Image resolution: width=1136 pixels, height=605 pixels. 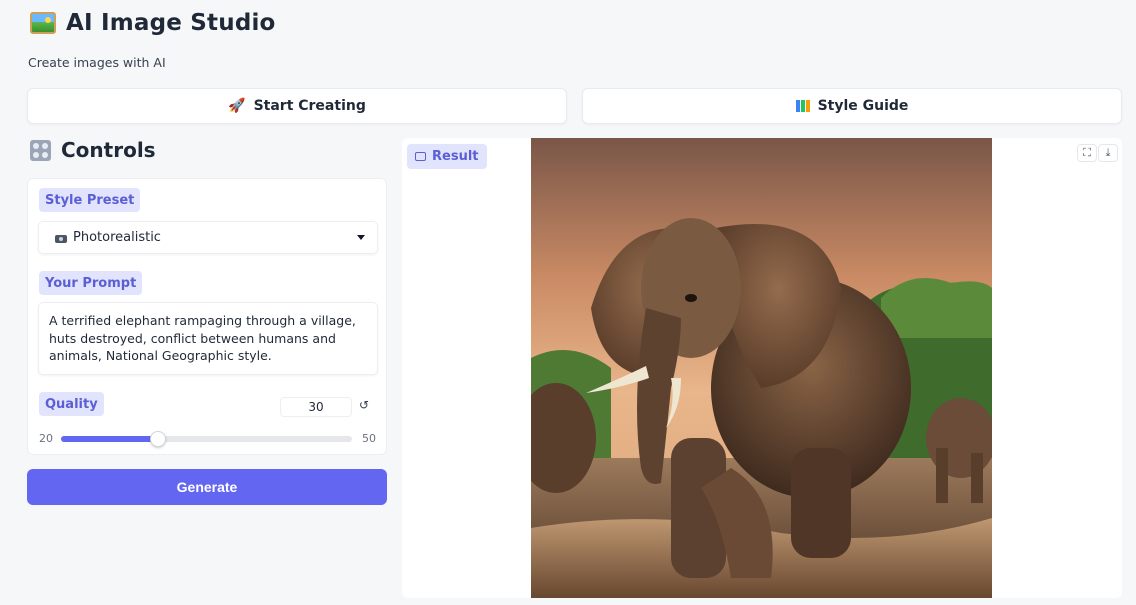 What do you see at coordinates (171, 23) in the screenshot?
I see `app-title: AI Image Studio` at bounding box center [171, 23].